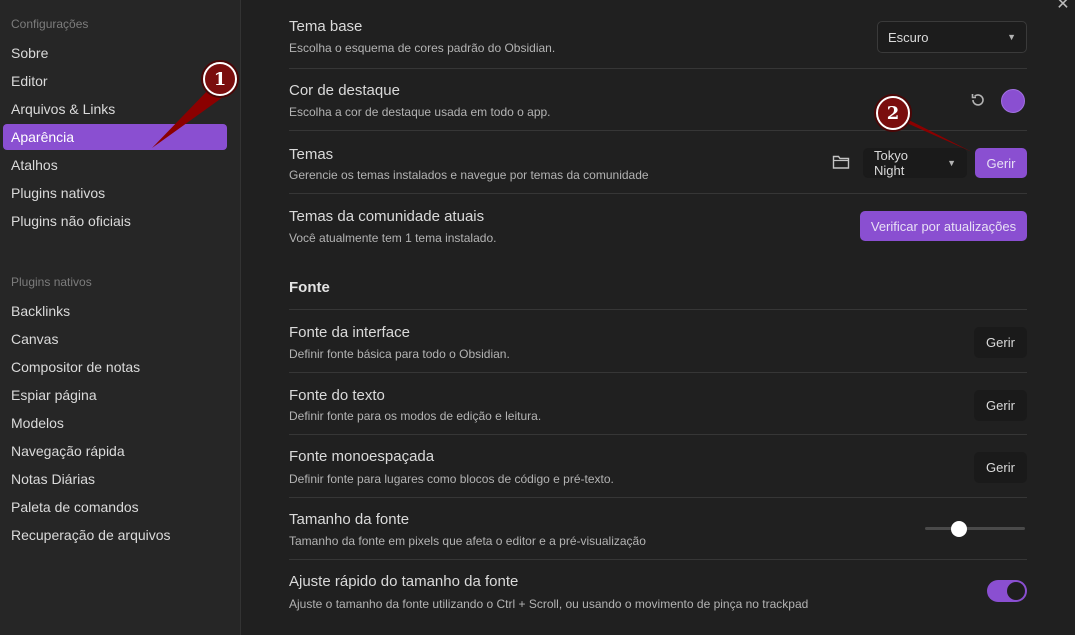 The height and width of the screenshot is (635, 1075). Describe the element at coordinates (893, 113) in the screenshot. I see `callout-badge-2: 2` at that location.